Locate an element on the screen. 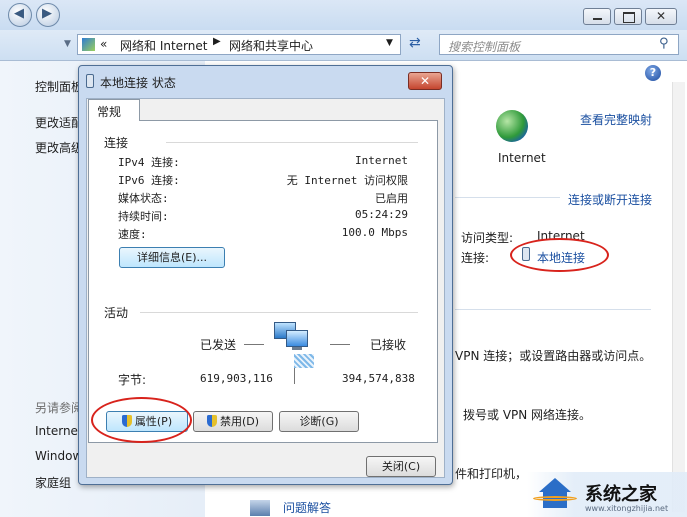  bytes-label: 字节: is located at coordinates (132, 380).